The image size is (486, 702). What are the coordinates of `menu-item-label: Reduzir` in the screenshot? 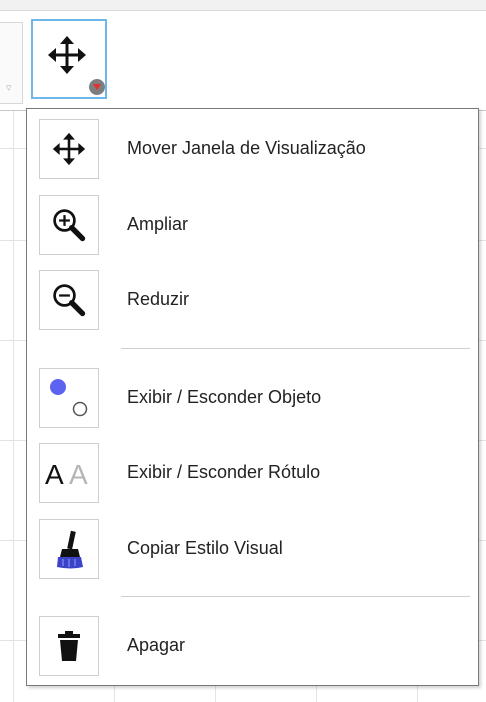 It's located at (158, 299).